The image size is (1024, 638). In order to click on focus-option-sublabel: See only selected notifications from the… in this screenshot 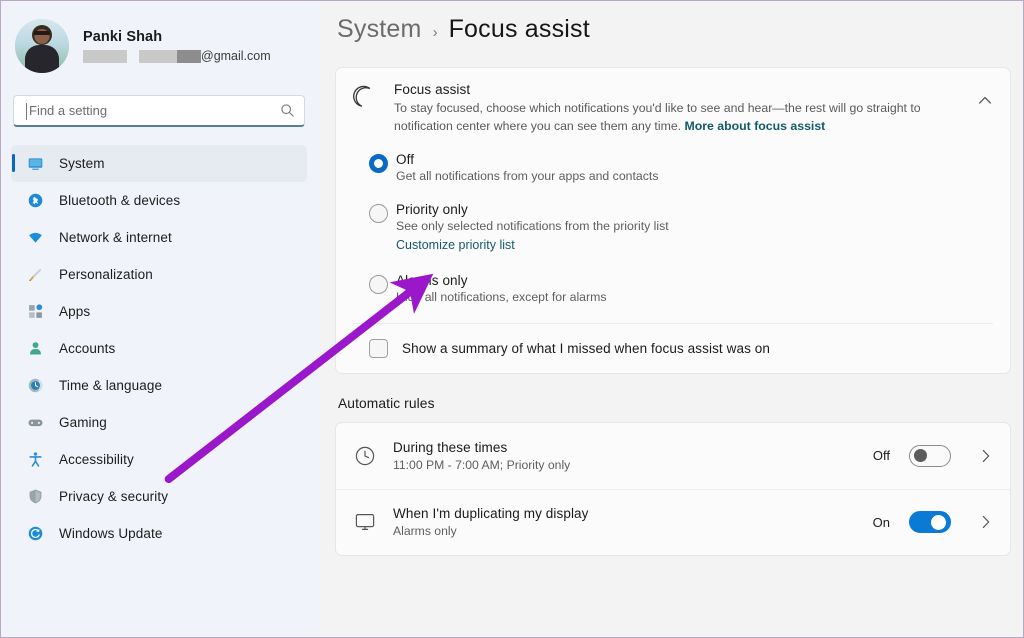, I will do `click(532, 225)`.